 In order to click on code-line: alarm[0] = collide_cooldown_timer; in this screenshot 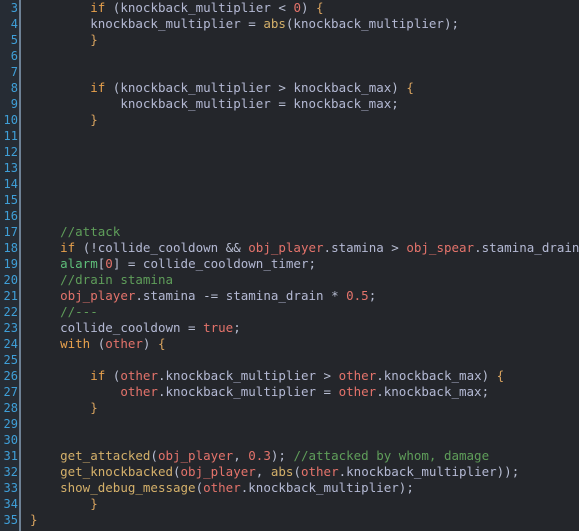, I will do `click(300, 264)`.